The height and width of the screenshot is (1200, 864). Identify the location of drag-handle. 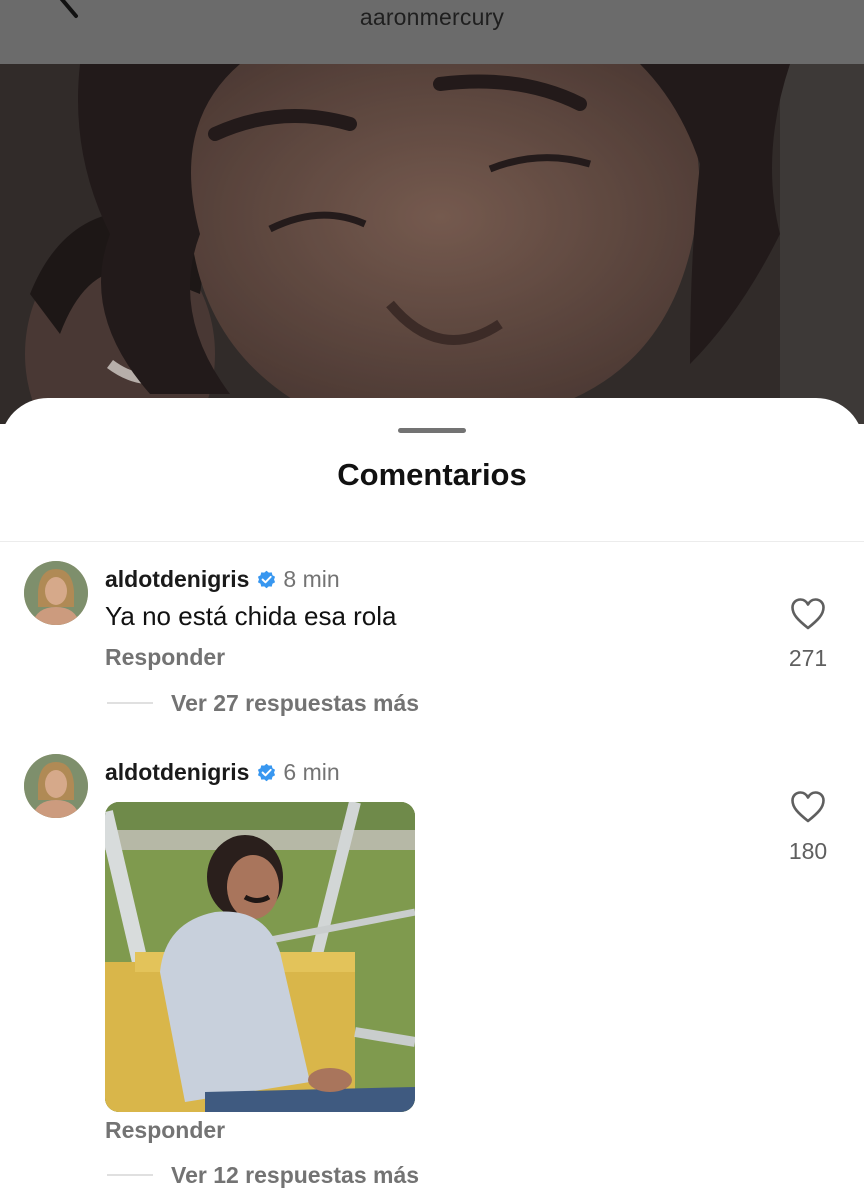
(432, 430).